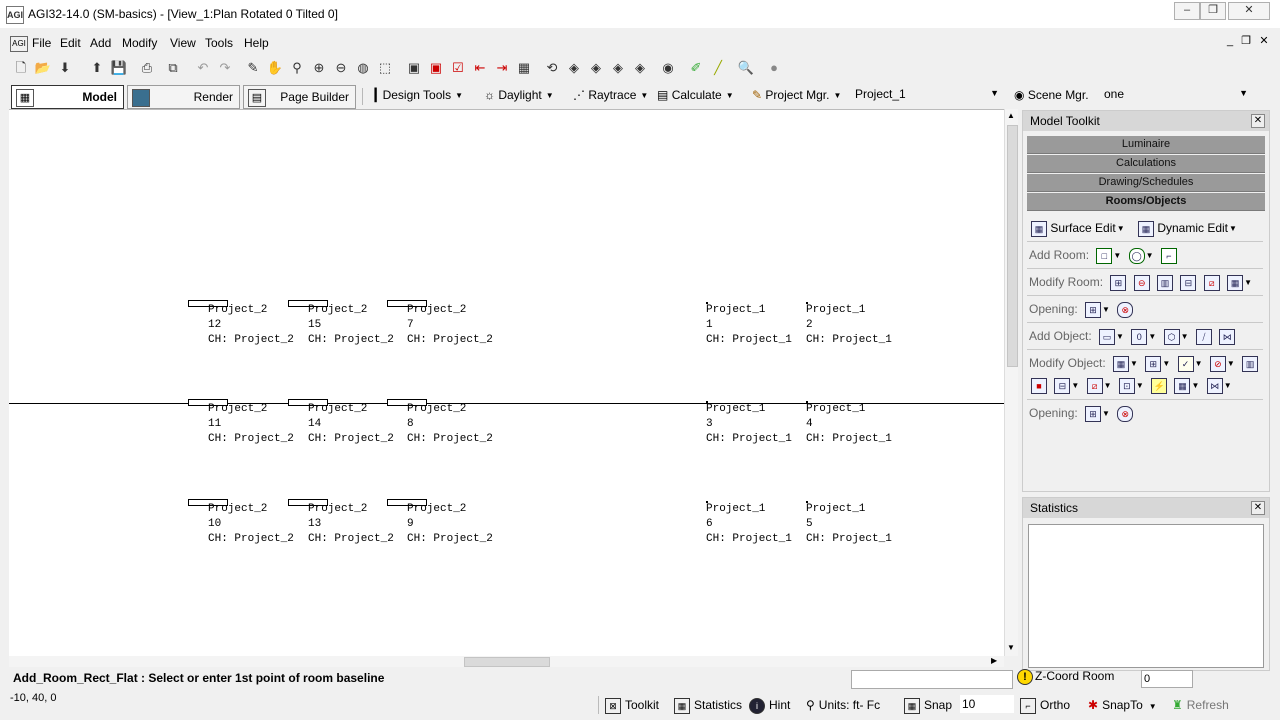  What do you see at coordinates (436, 68) in the screenshot?
I see `view-red-icon: ▣` at bounding box center [436, 68].